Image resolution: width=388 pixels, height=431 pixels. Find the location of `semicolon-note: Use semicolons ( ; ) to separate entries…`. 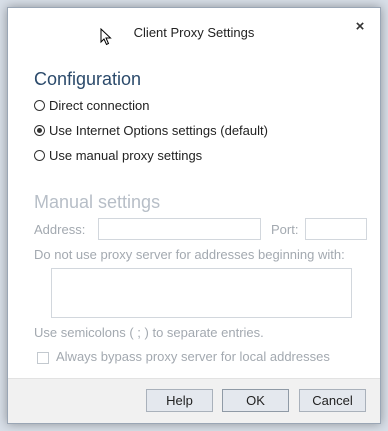

semicolon-note: Use semicolons ( ; ) to separate entries… is located at coordinates (149, 332).